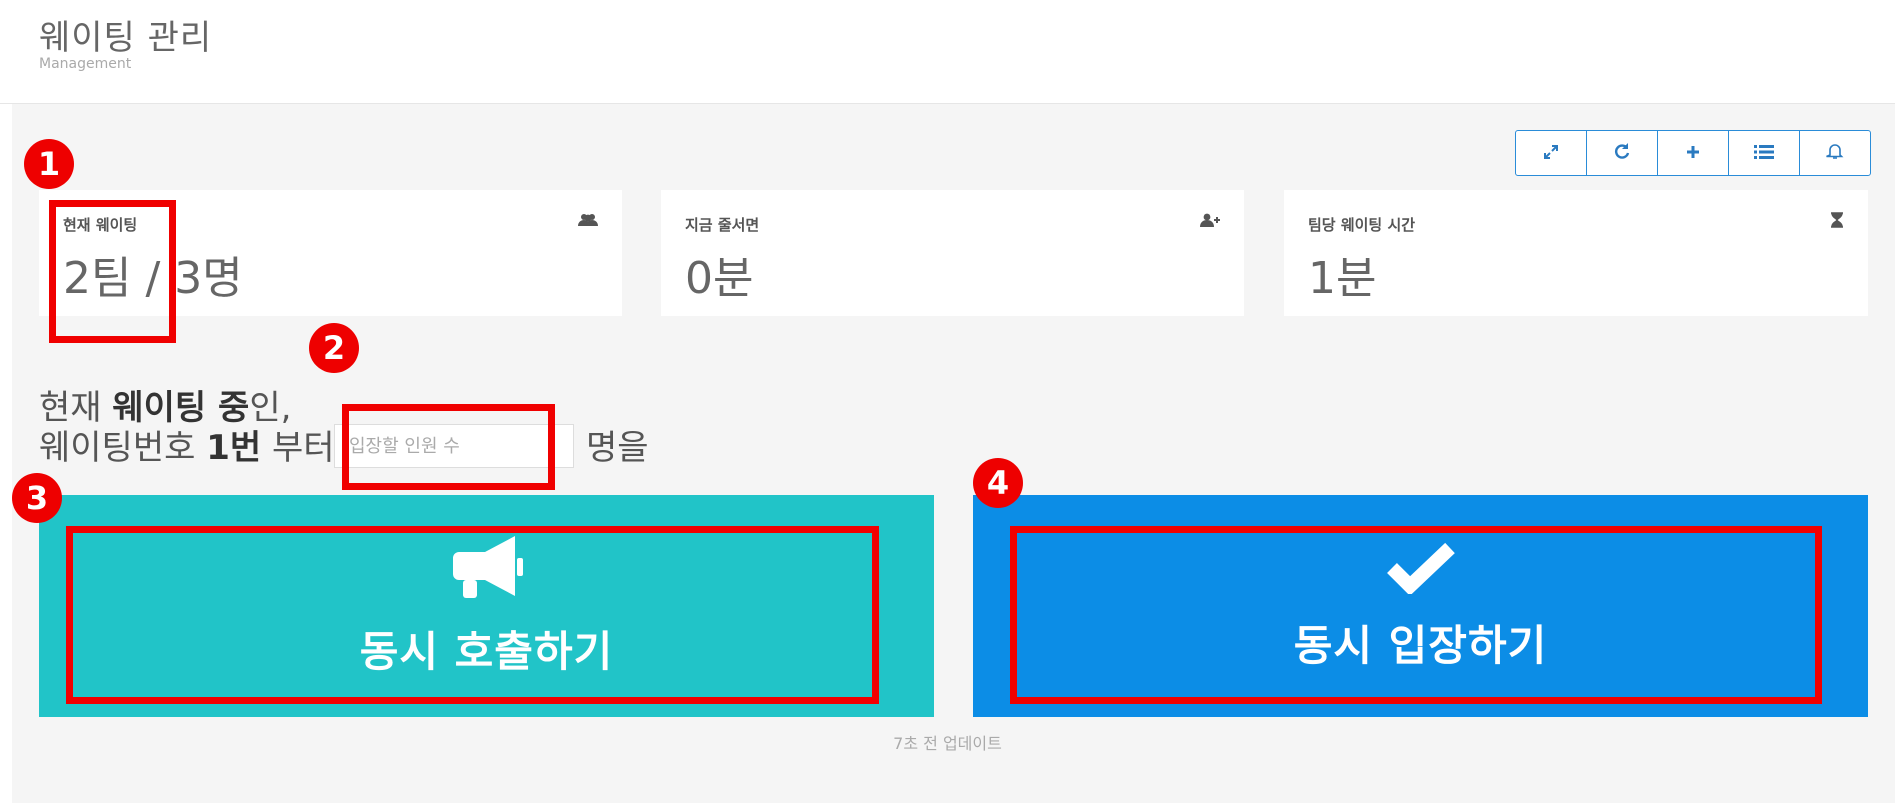 The image size is (1895, 803). Describe the element at coordinates (617, 448) in the screenshot. I see `prompt-after-input: 명을` at that location.